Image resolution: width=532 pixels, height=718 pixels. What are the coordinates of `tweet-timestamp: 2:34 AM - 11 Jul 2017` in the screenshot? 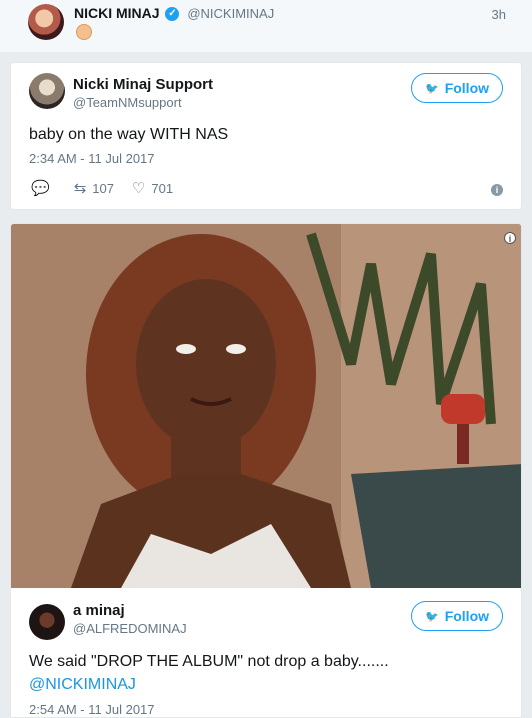 It's located at (92, 158).